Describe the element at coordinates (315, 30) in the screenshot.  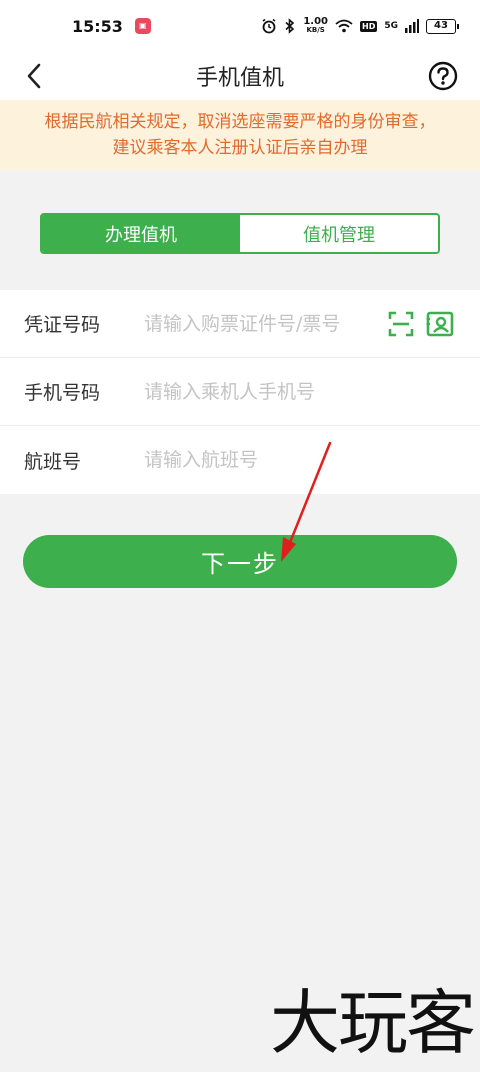
I see `net-speed-unit: KB/S` at that location.